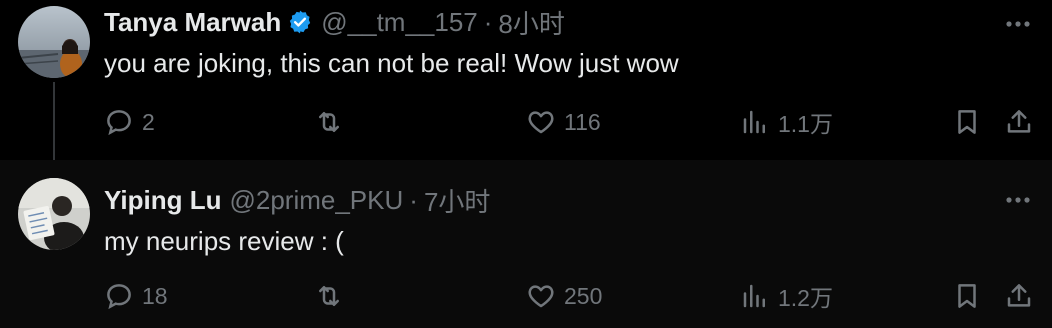  Describe the element at coordinates (399, 22) in the screenshot. I see `author-handle: @__tm__157` at that location.